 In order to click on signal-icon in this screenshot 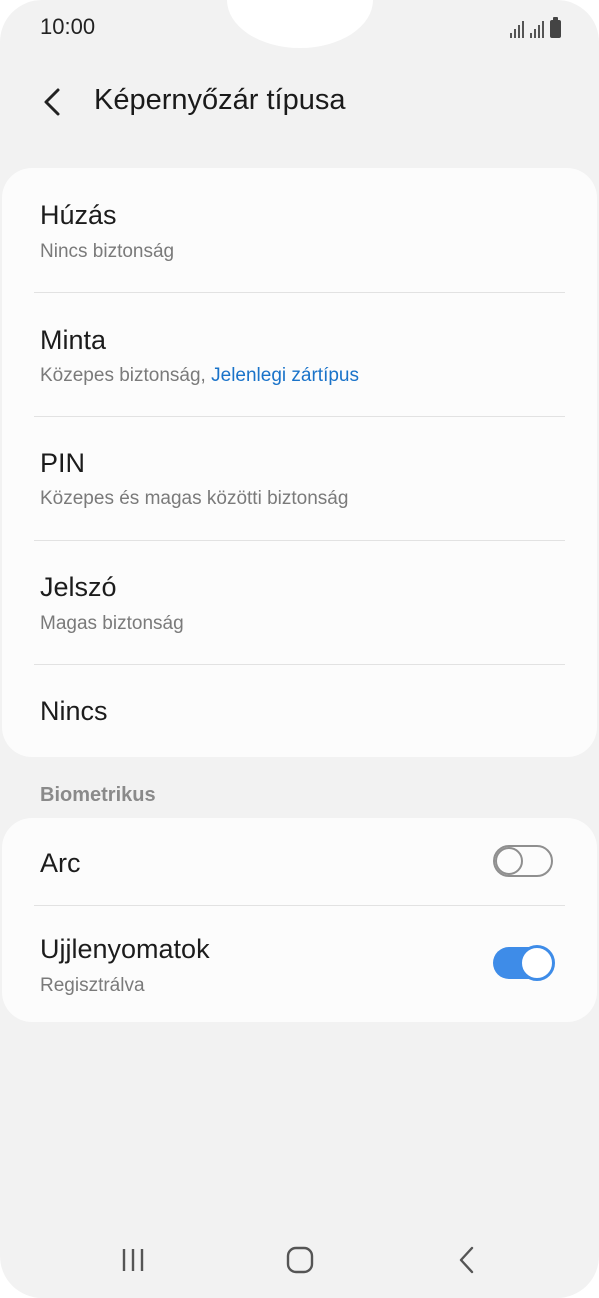, I will do `click(517, 29)`.